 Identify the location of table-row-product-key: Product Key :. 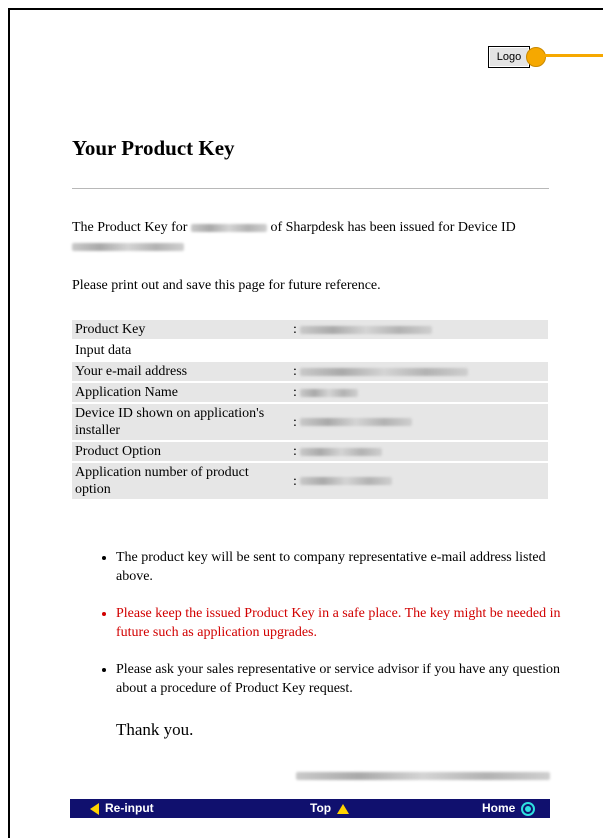
(310, 329).